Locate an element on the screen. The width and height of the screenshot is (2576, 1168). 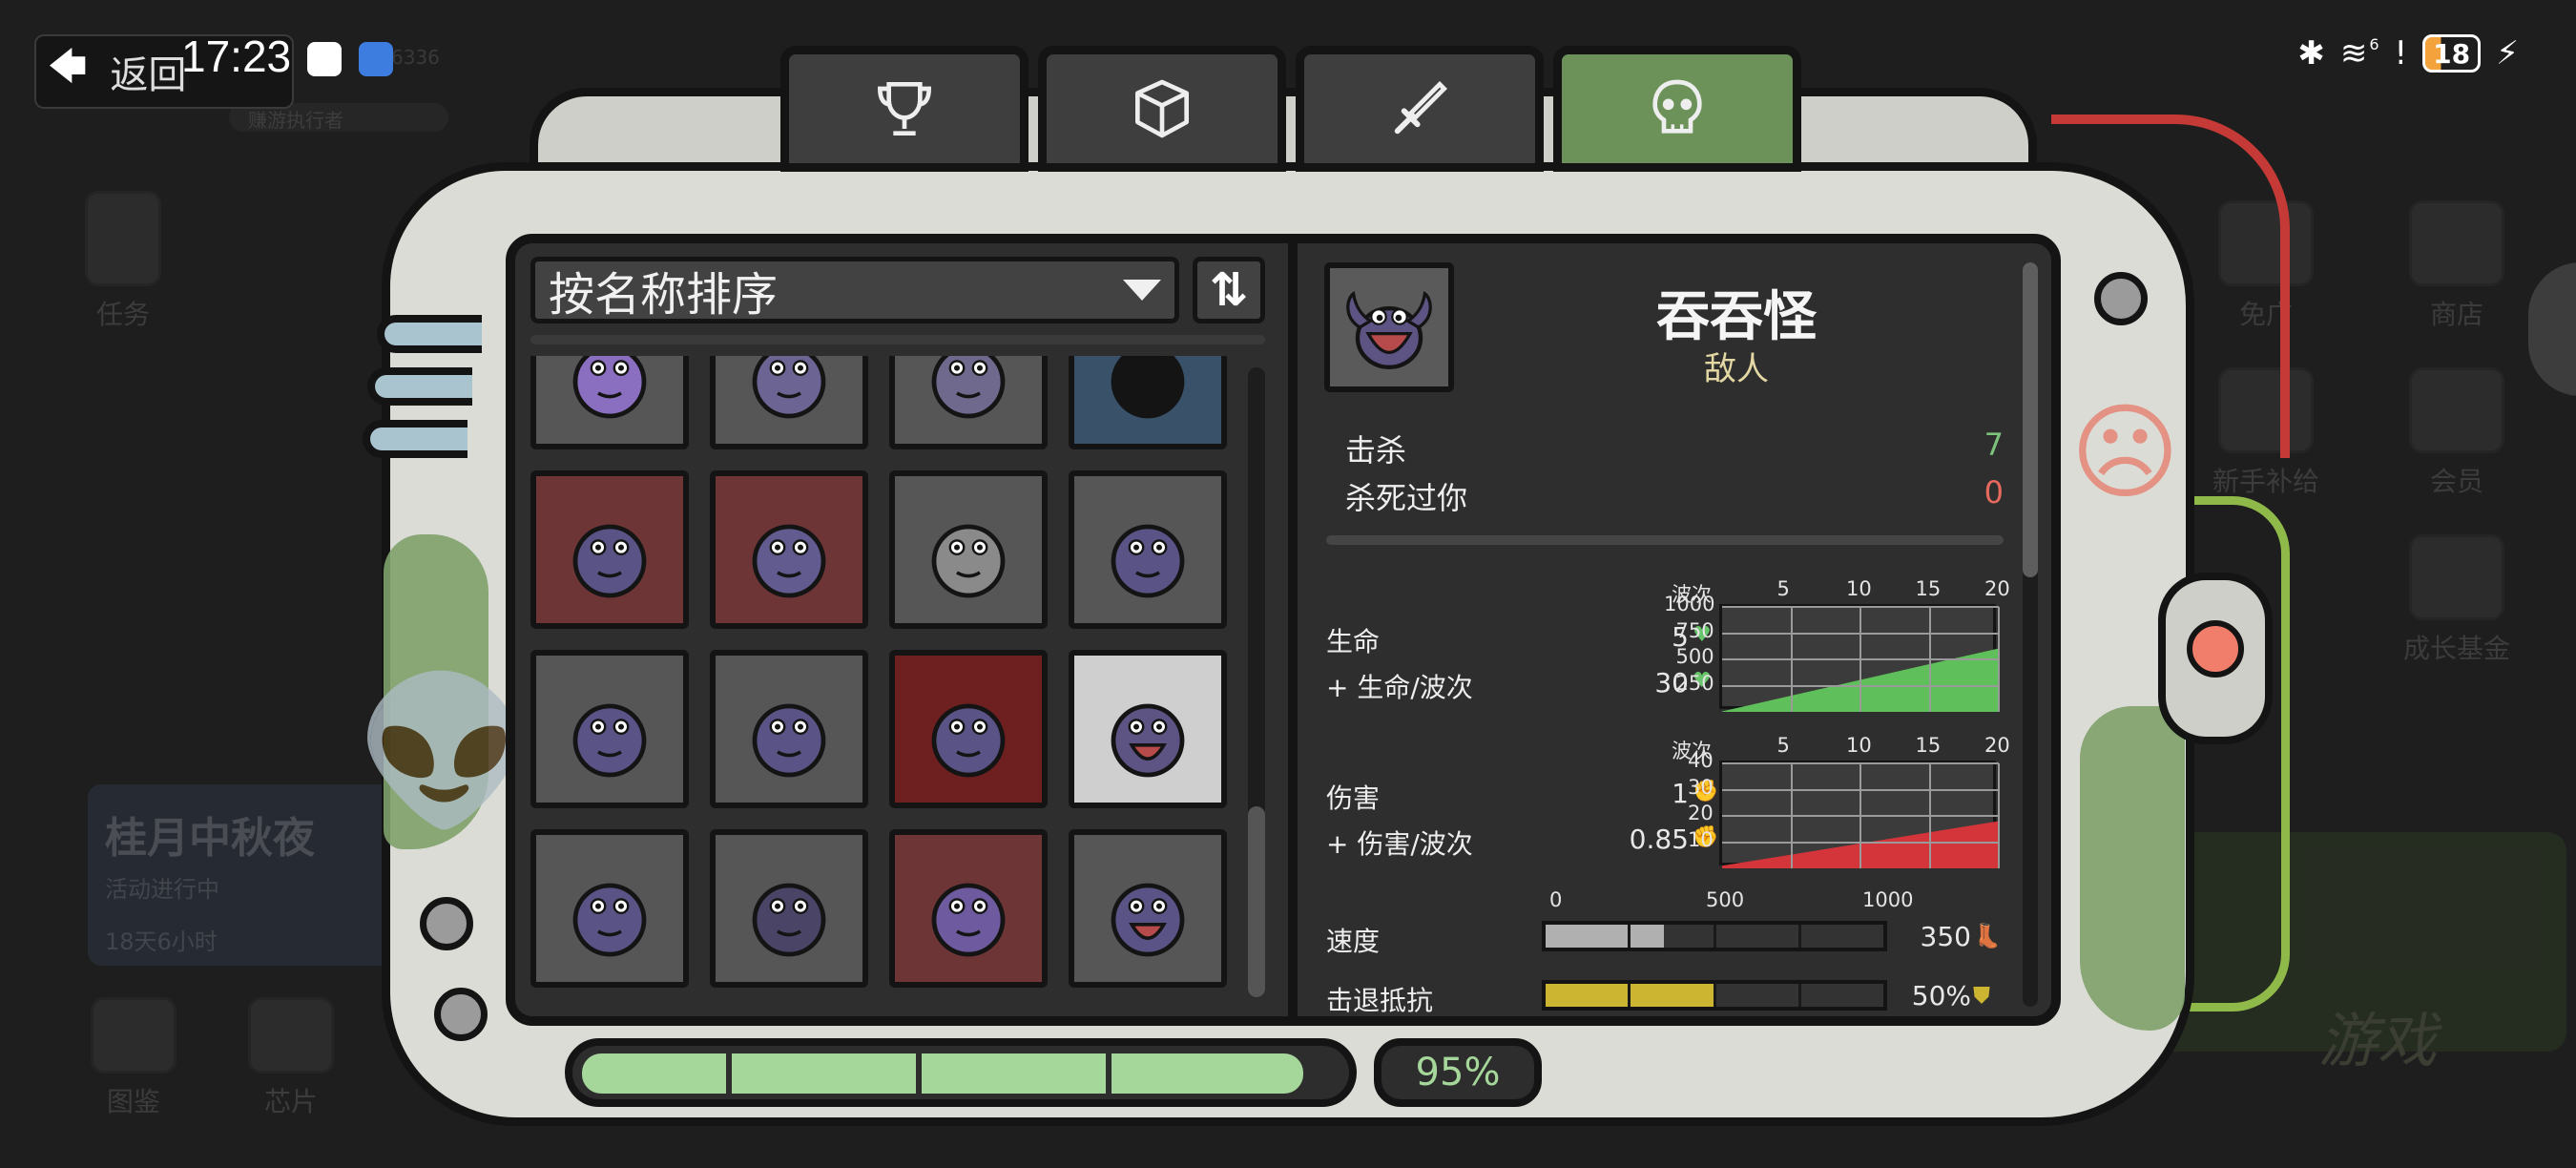
helmet-blob-icon is located at coordinates (789, 920).